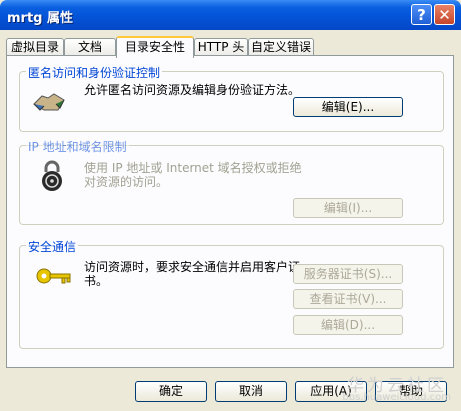  Describe the element at coordinates (77, 146) in the screenshot. I see `group-title-ip-restrictions: IP 地址和域名限制` at that location.